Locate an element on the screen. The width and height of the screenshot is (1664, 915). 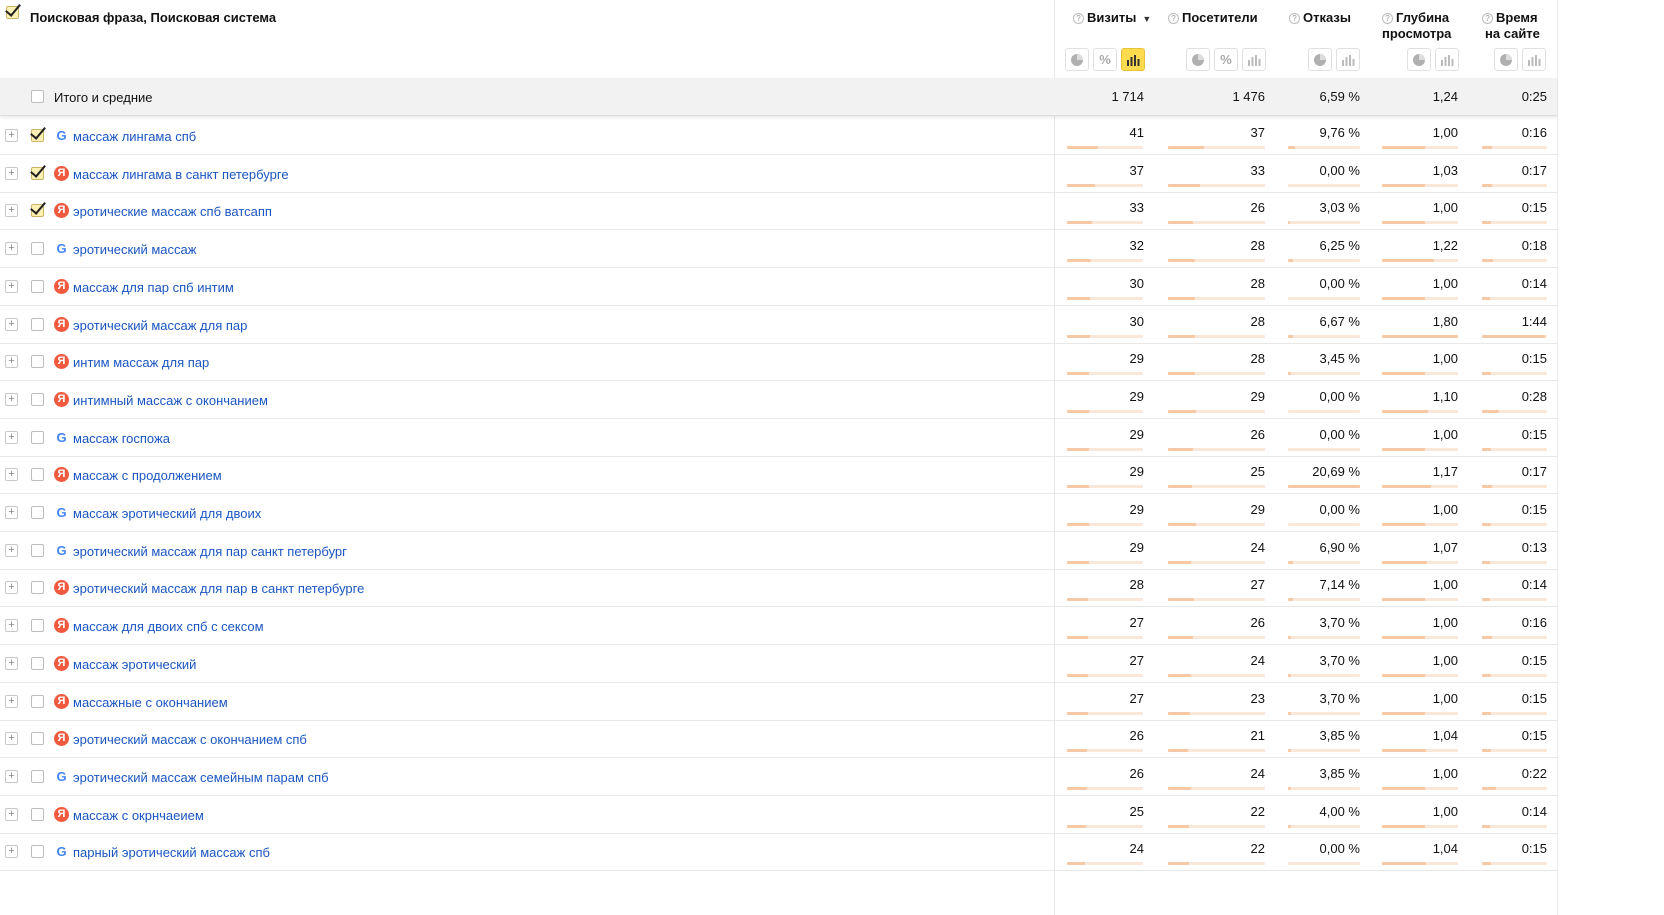
search-phrase-link: массаж госпожа is located at coordinates (121, 438).